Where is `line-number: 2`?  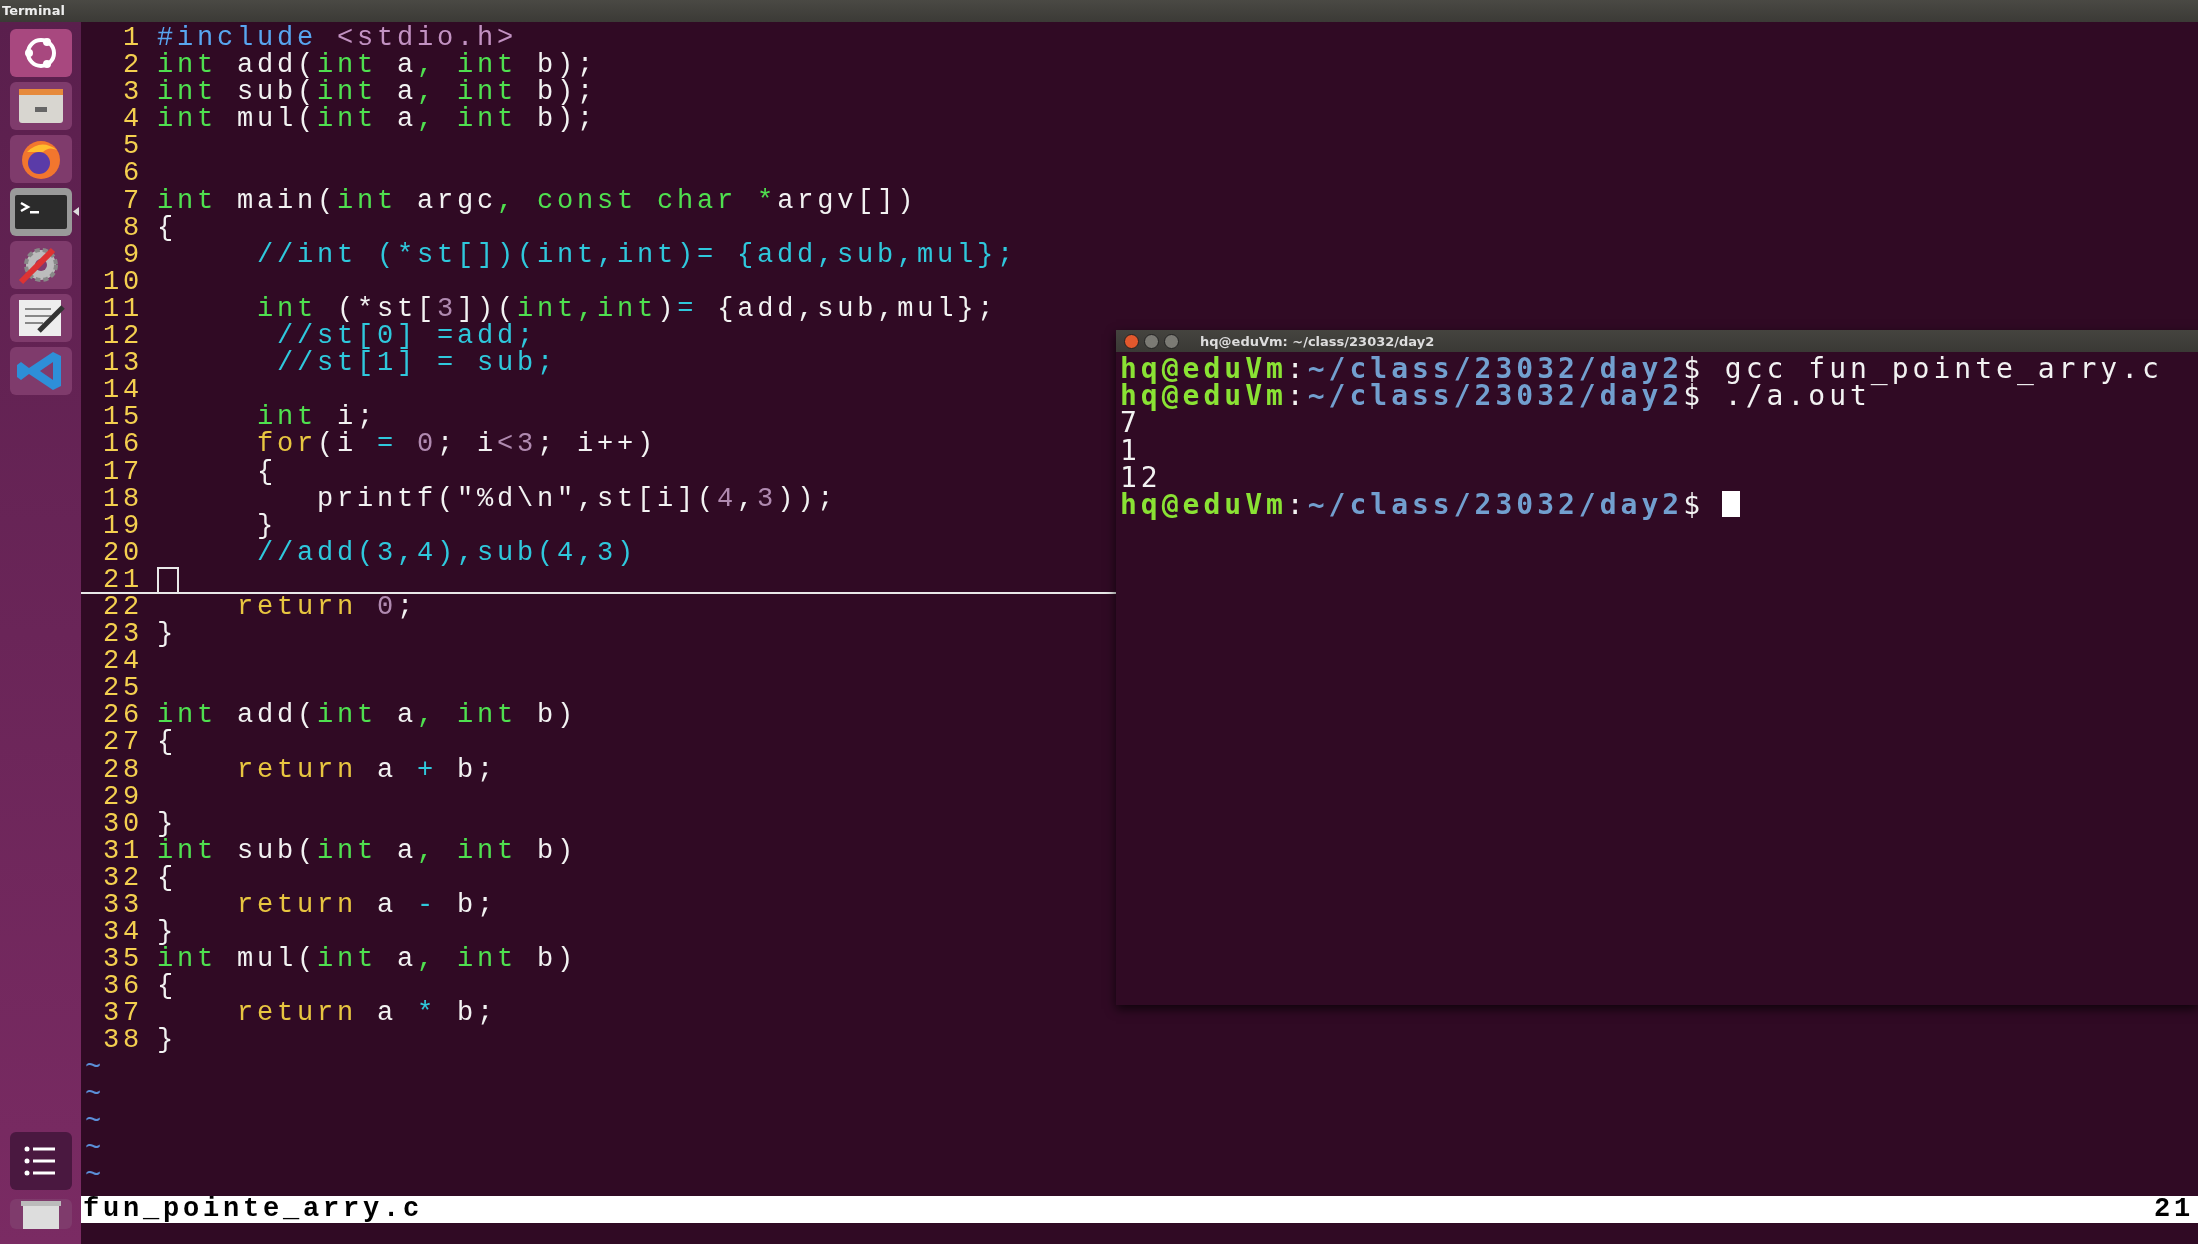
line-number: 2 is located at coordinates (133, 66).